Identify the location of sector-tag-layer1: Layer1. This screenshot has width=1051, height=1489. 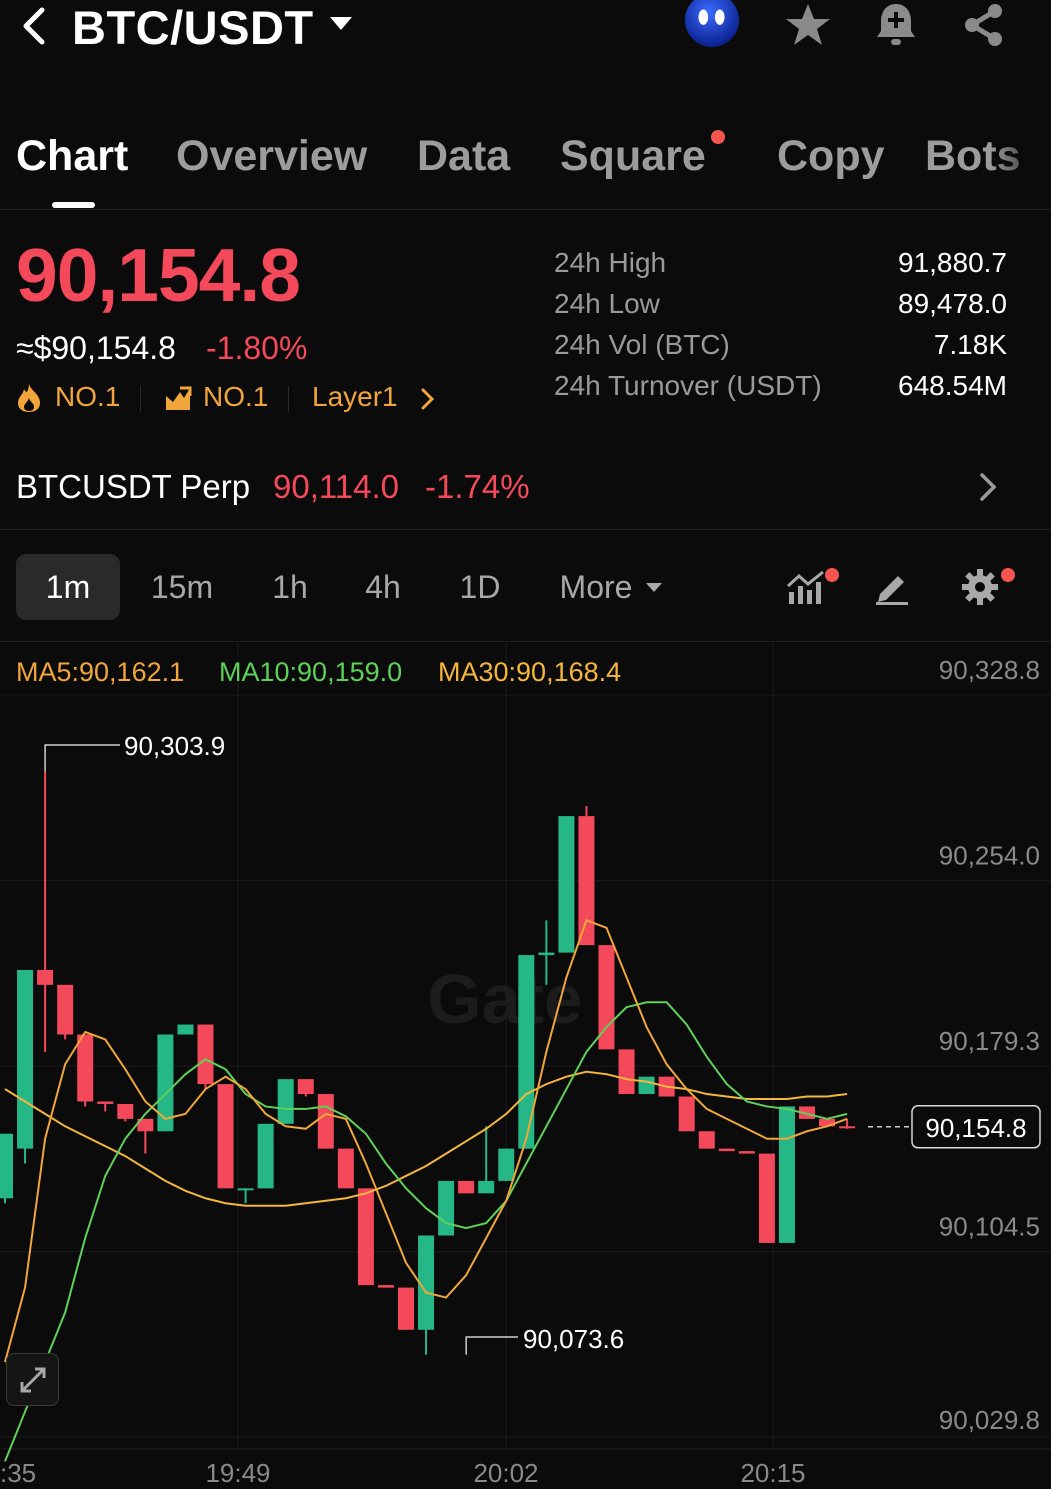
(355, 397).